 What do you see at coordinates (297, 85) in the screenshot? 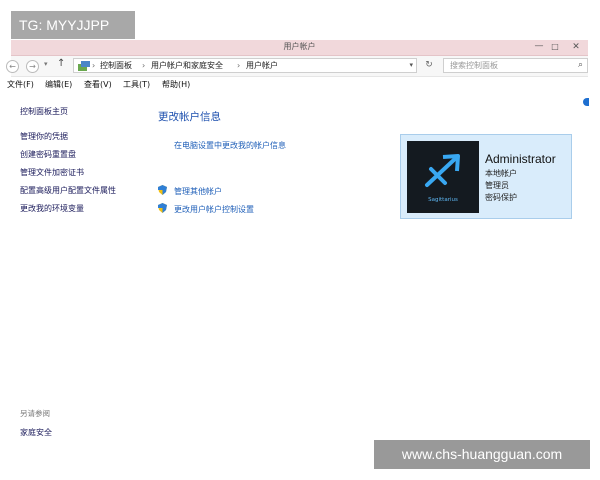
I see `menu-bar: 文件(F) 编辑(E) 查看(V) 工具(T) 帮助(H)` at bounding box center [297, 85].